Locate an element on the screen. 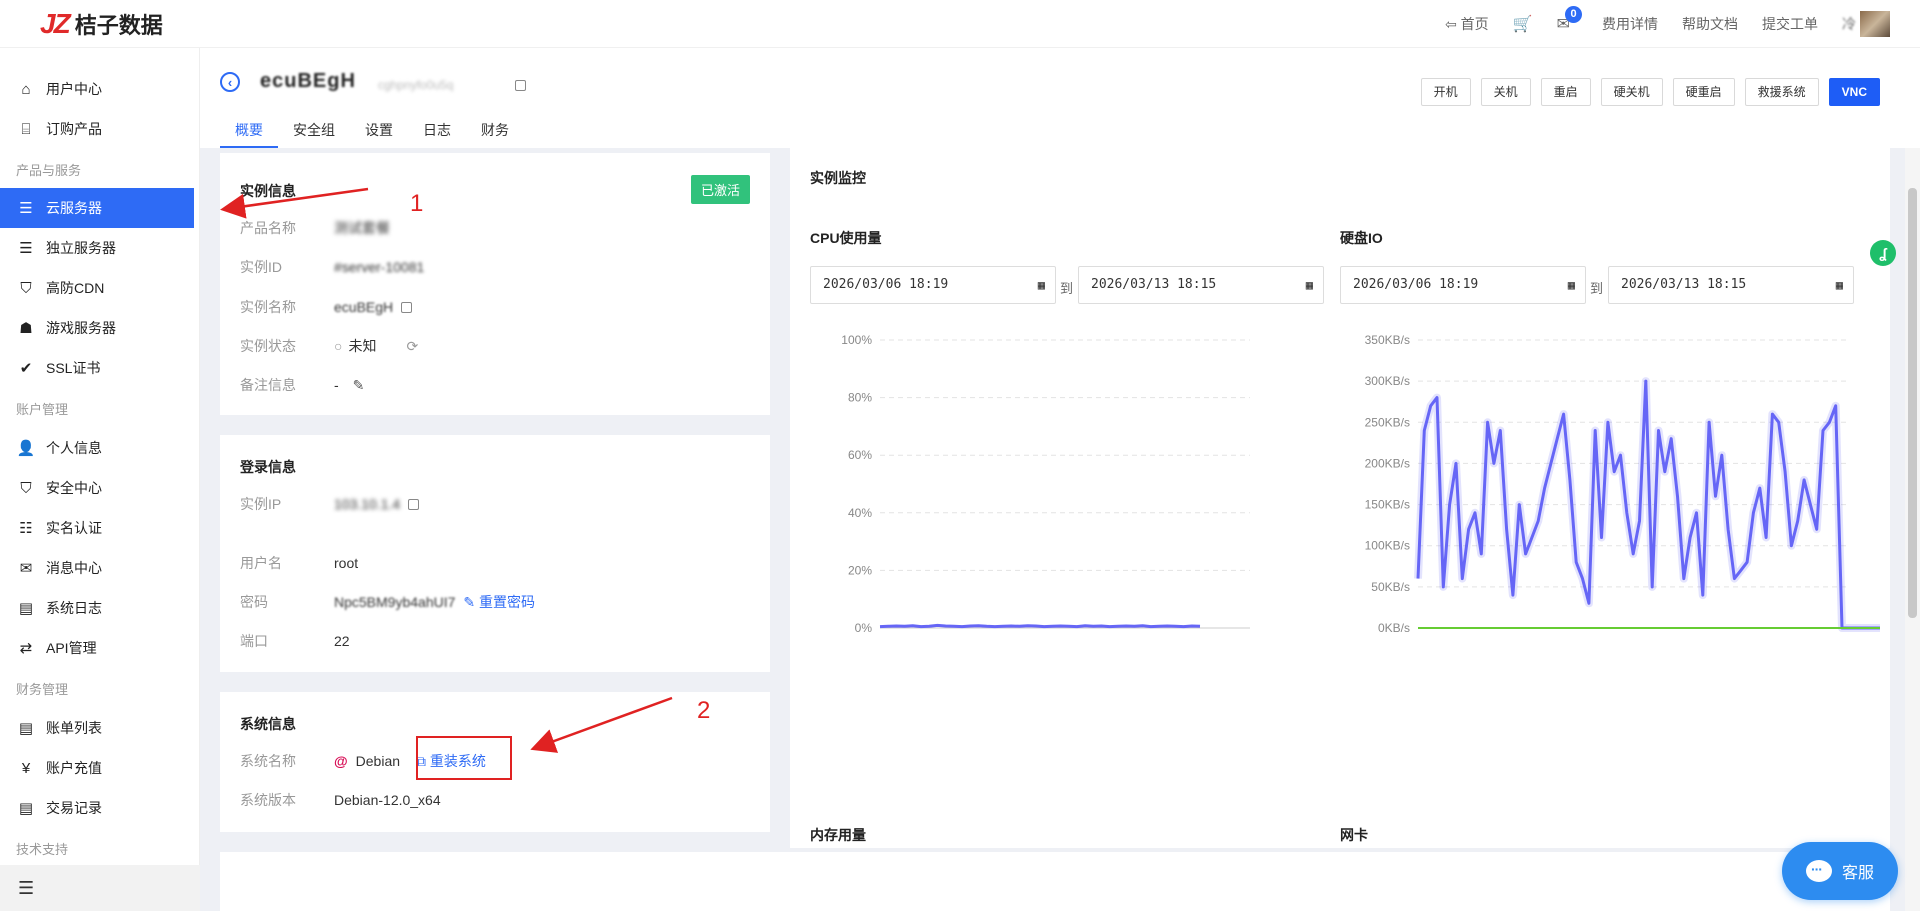 The width and height of the screenshot is (1920, 911). mail-button: ✉ 0 is located at coordinates (1569, 20).